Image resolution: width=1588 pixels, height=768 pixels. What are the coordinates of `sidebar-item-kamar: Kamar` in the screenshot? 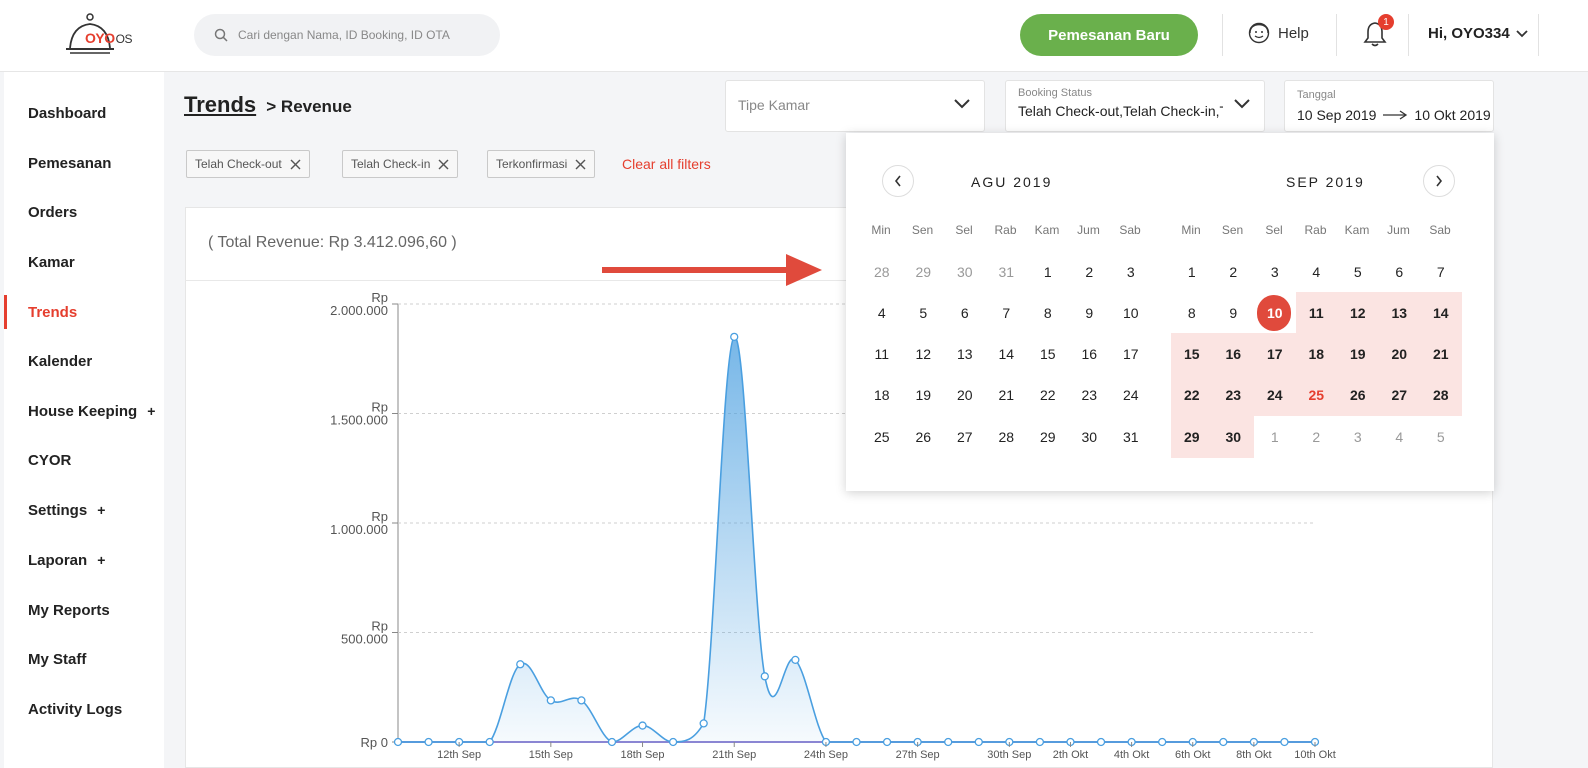 It's located at (84, 262).